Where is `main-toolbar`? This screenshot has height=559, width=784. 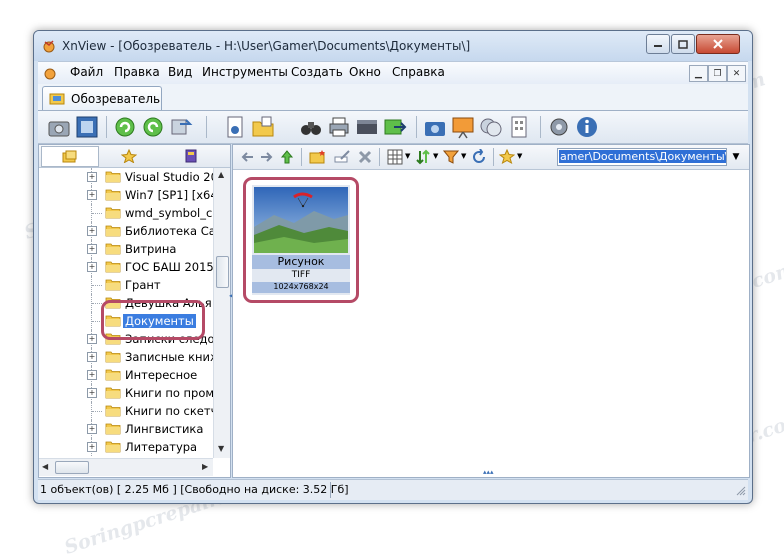
main-toolbar is located at coordinates (393, 127).